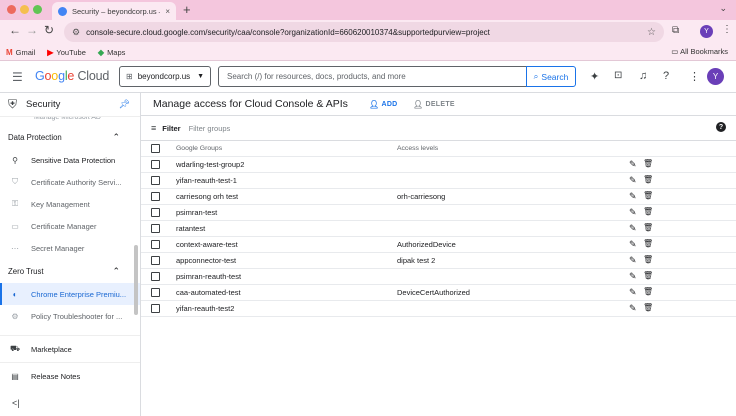  Describe the element at coordinates (618, 75) in the screenshot. I see `cloud-shell-icon: ⊡` at that location.